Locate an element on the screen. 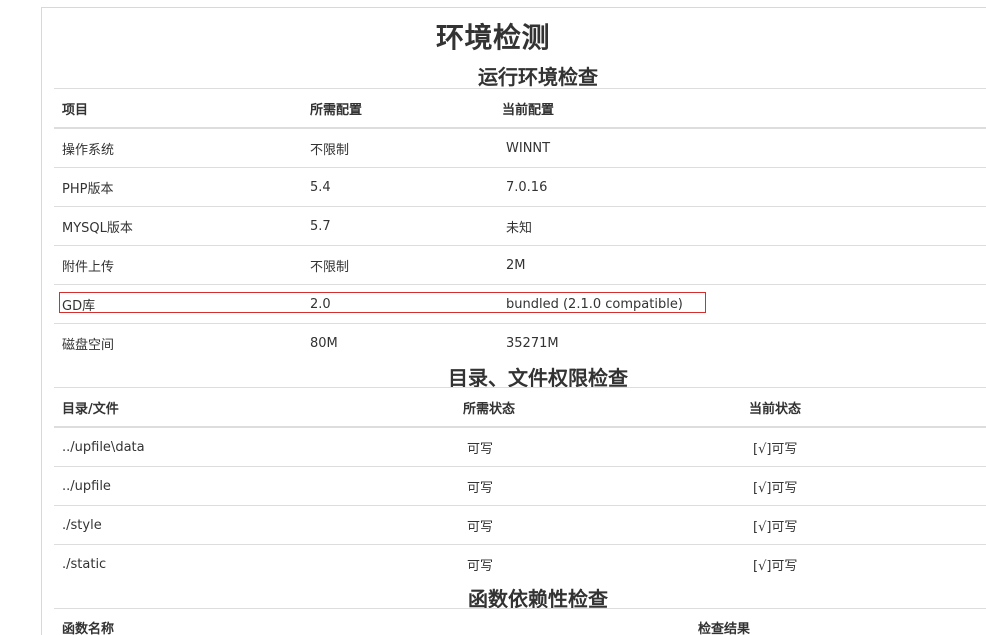 This screenshot has height=635, width=986. function-dependency-table: 函数名称 检查结果 is located at coordinates (520, 621).